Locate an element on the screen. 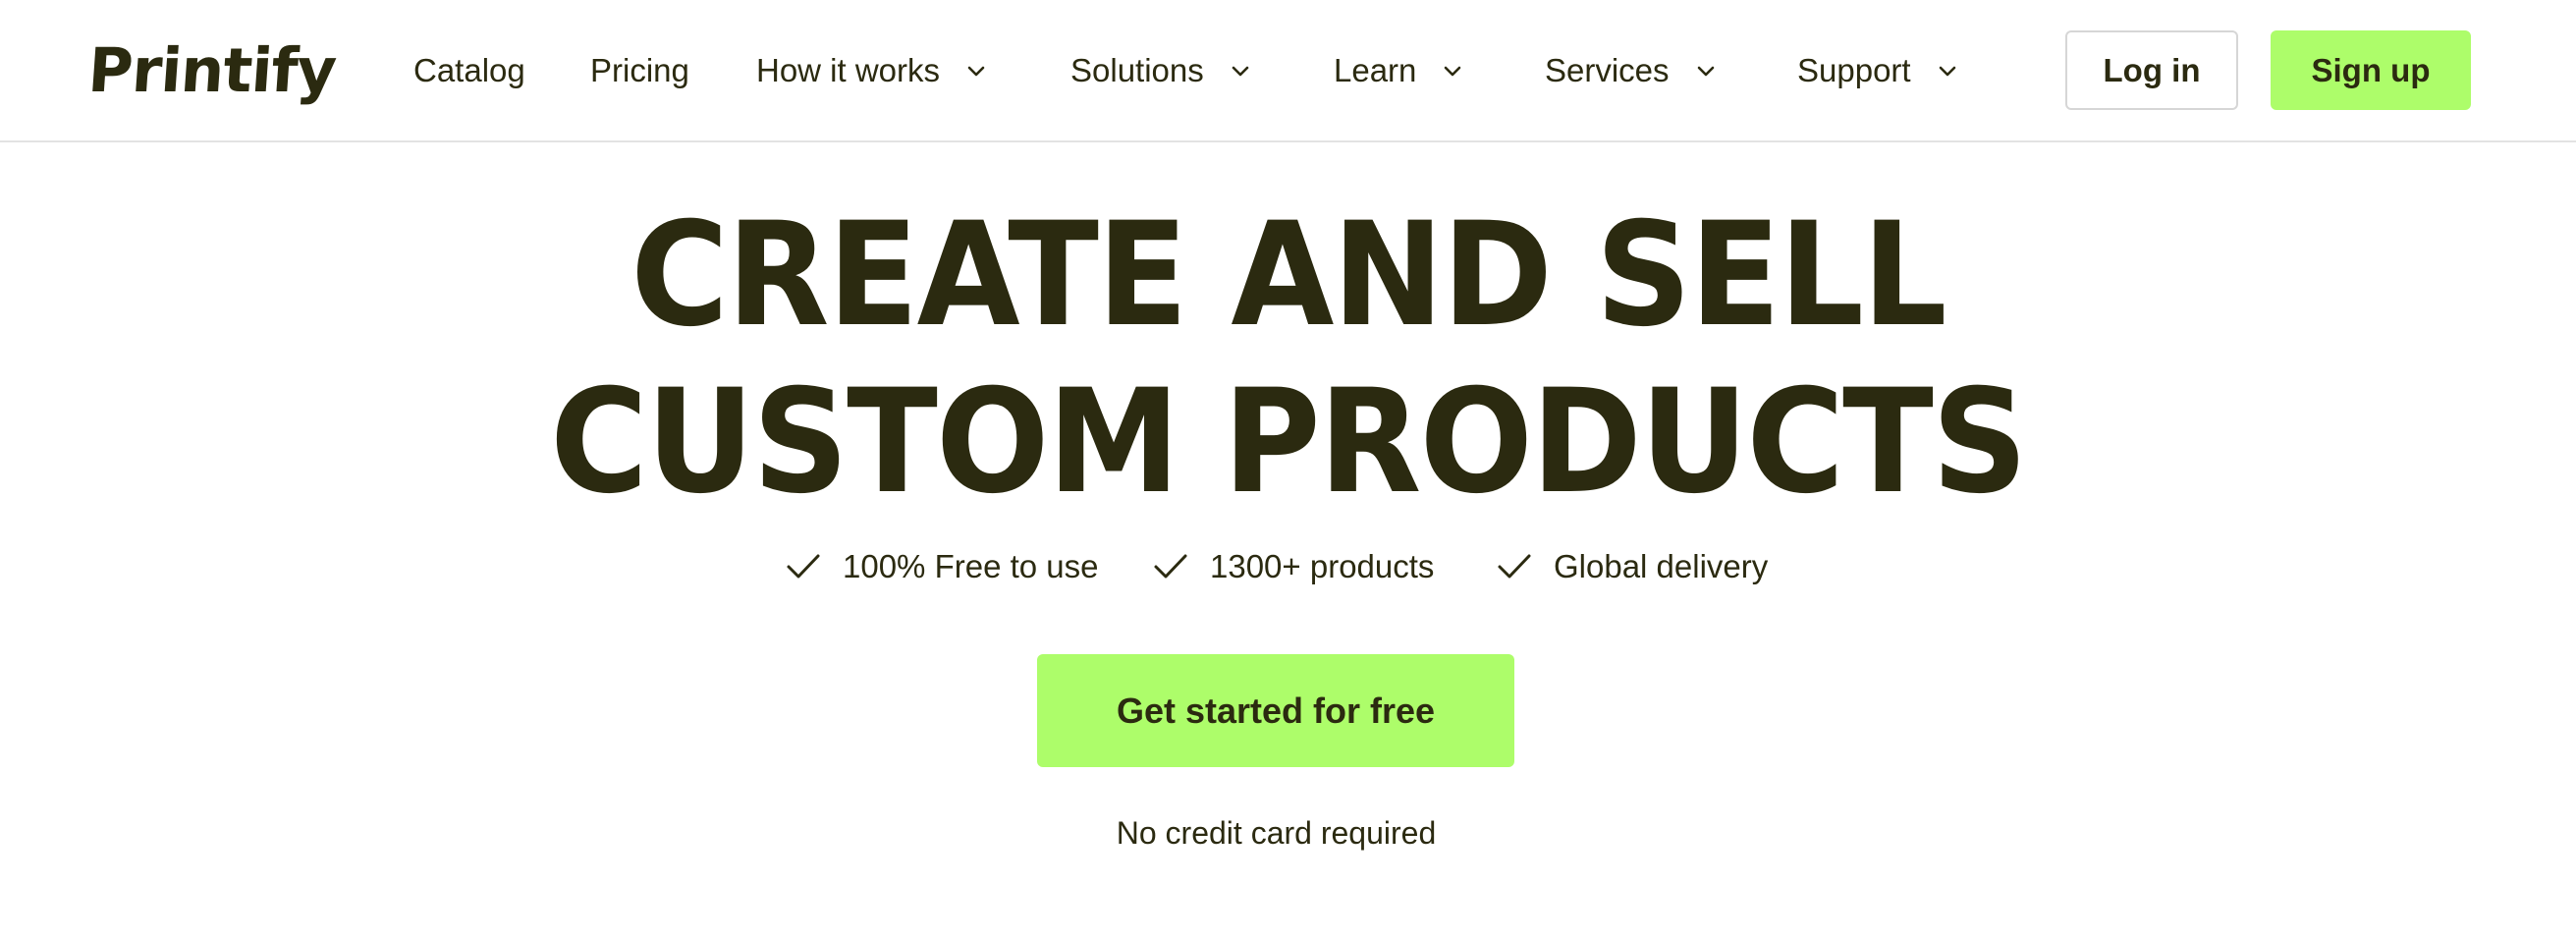 The width and height of the screenshot is (2576, 940). nav-item-pricing: Pricing is located at coordinates (639, 70).